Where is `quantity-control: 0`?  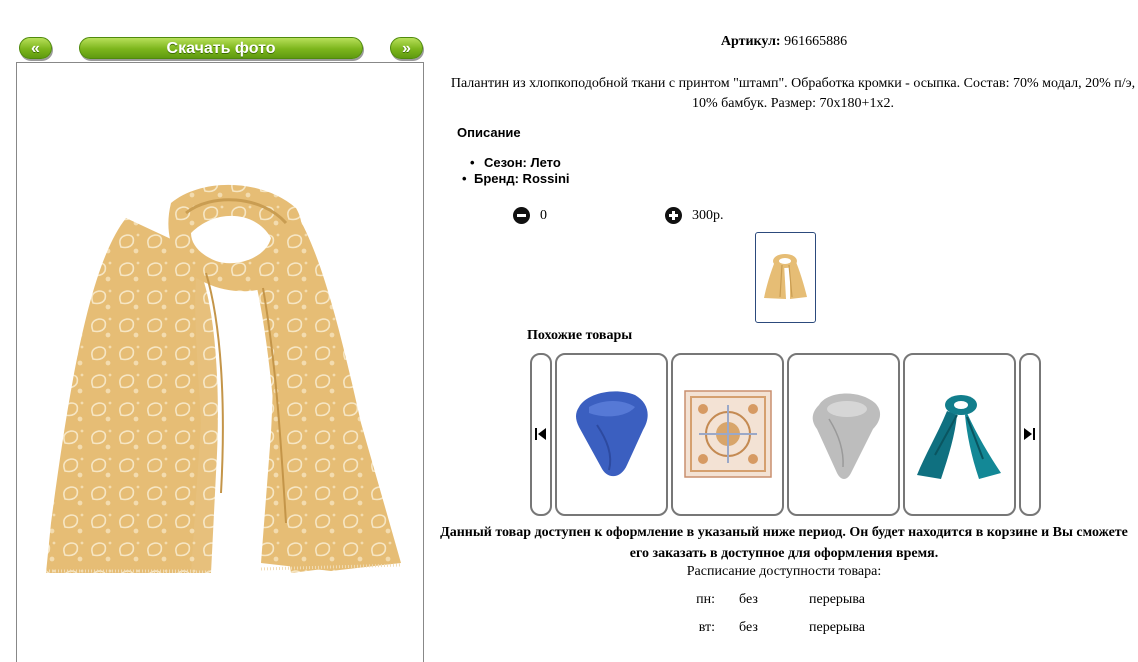
quantity-control: 0 is located at coordinates (530, 215).